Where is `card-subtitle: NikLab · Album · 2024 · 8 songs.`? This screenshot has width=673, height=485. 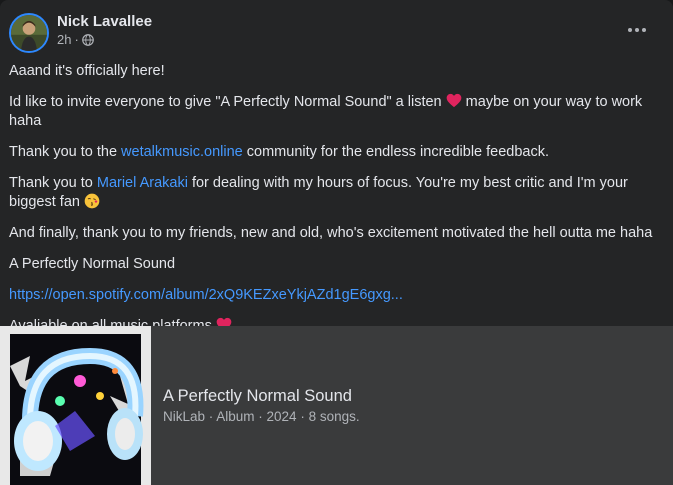 card-subtitle: NikLab · Album · 2024 · 8 songs. is located at coordinates (261, 416).